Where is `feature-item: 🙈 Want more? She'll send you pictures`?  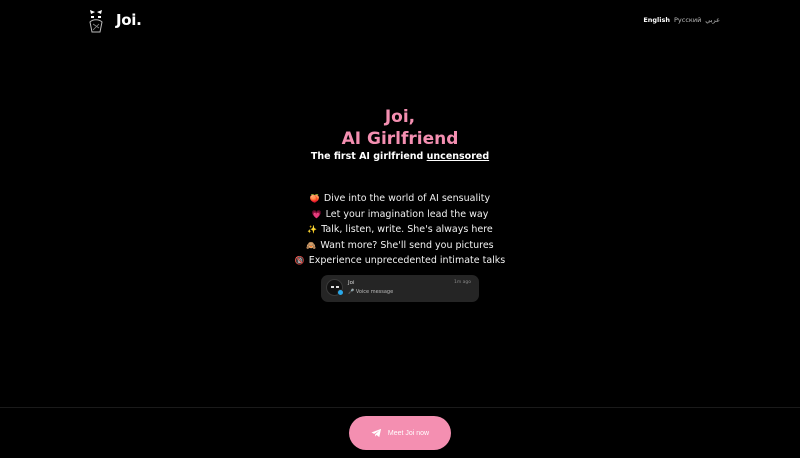
feature-item: 🙈 Want more? She'll send you pictures is located at coordinates (400, 246).